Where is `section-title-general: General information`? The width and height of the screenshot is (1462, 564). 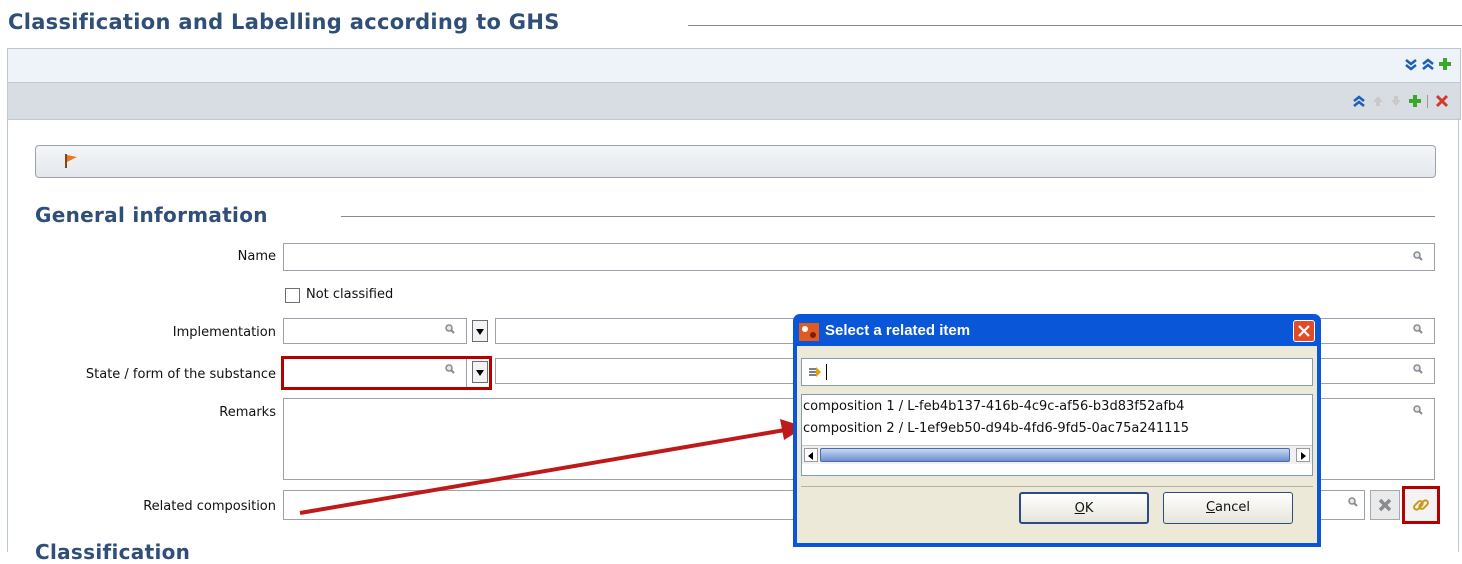
section-title-general: General information is located at coordinates (151, 215).